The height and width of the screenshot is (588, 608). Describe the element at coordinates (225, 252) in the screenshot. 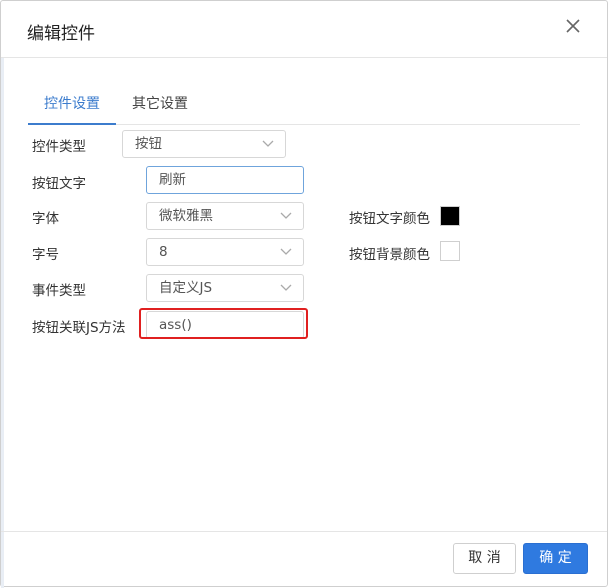

I see `font-size-select: 8` at that location.